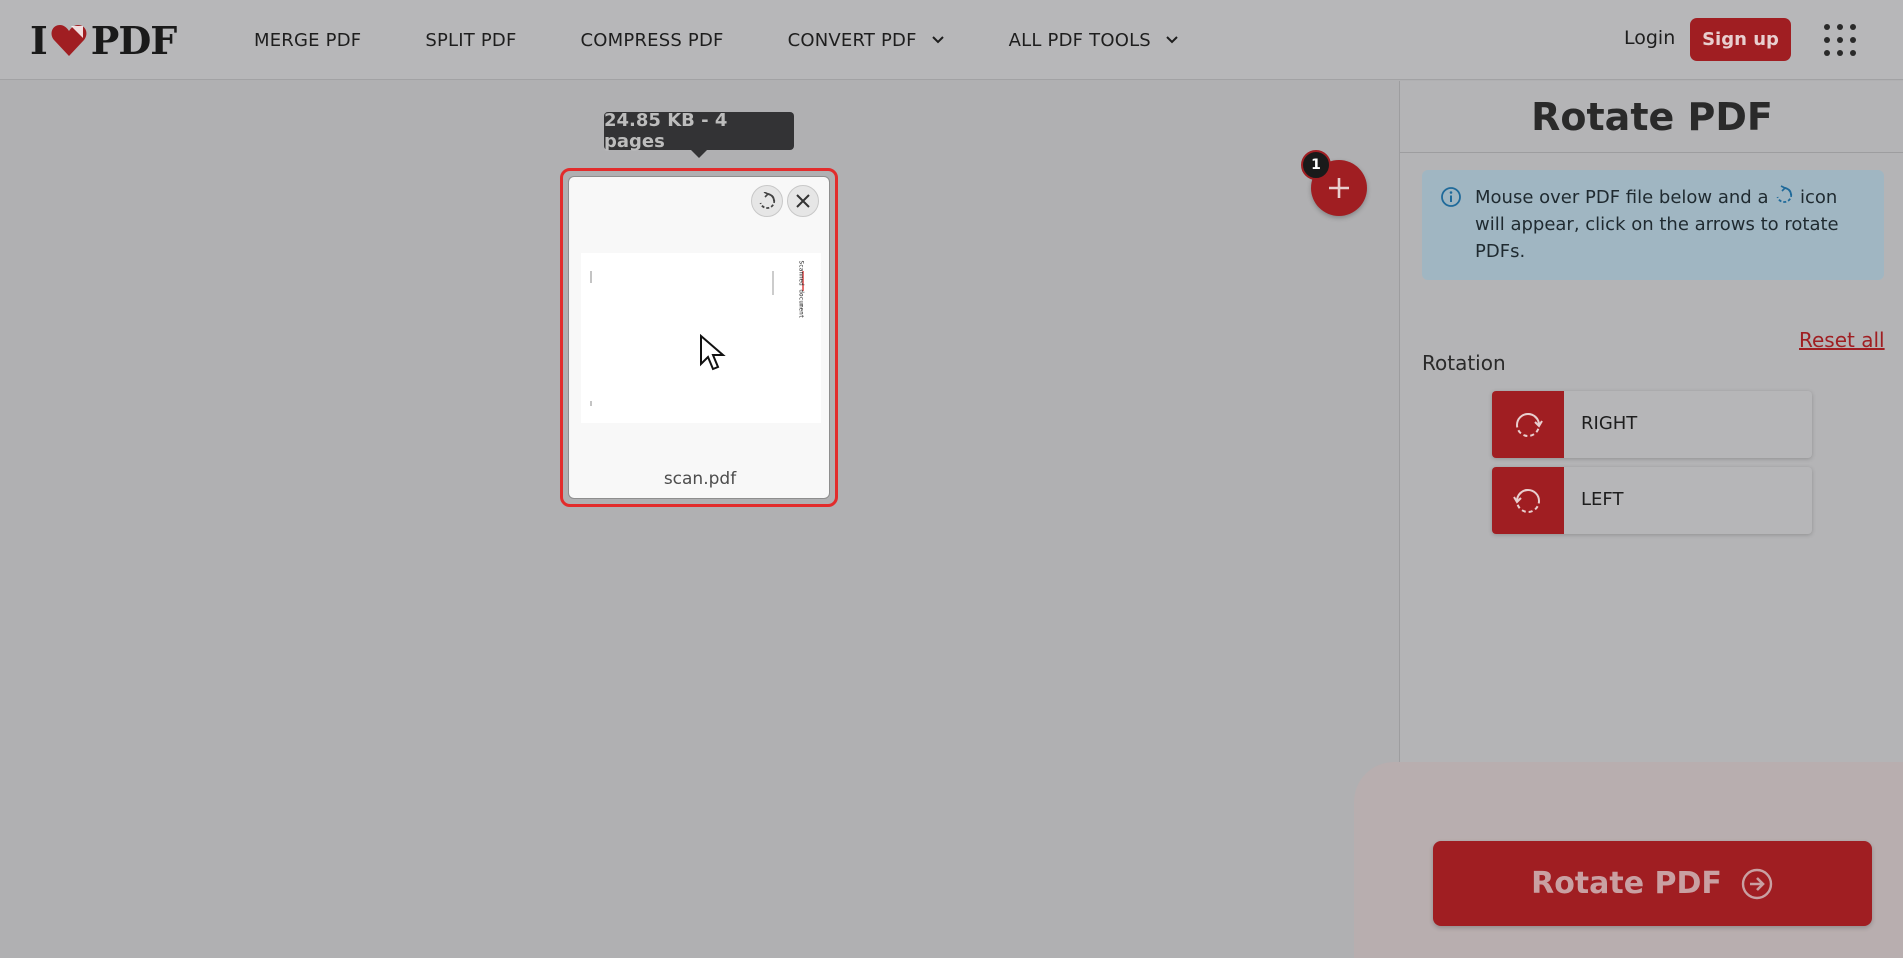  What do you see at coordinates (1652, 500) in the screenshot?
I see `rotate-left-button: LEFT` at bounding box center [1652, 500].